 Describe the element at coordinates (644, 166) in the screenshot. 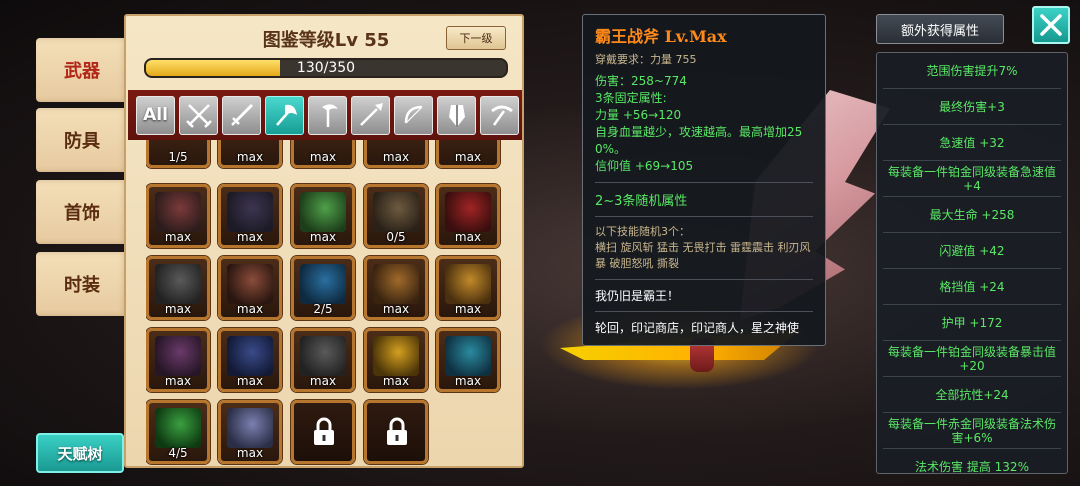

I see `tooltip-stat: 信仰值 +69→105` at that location.